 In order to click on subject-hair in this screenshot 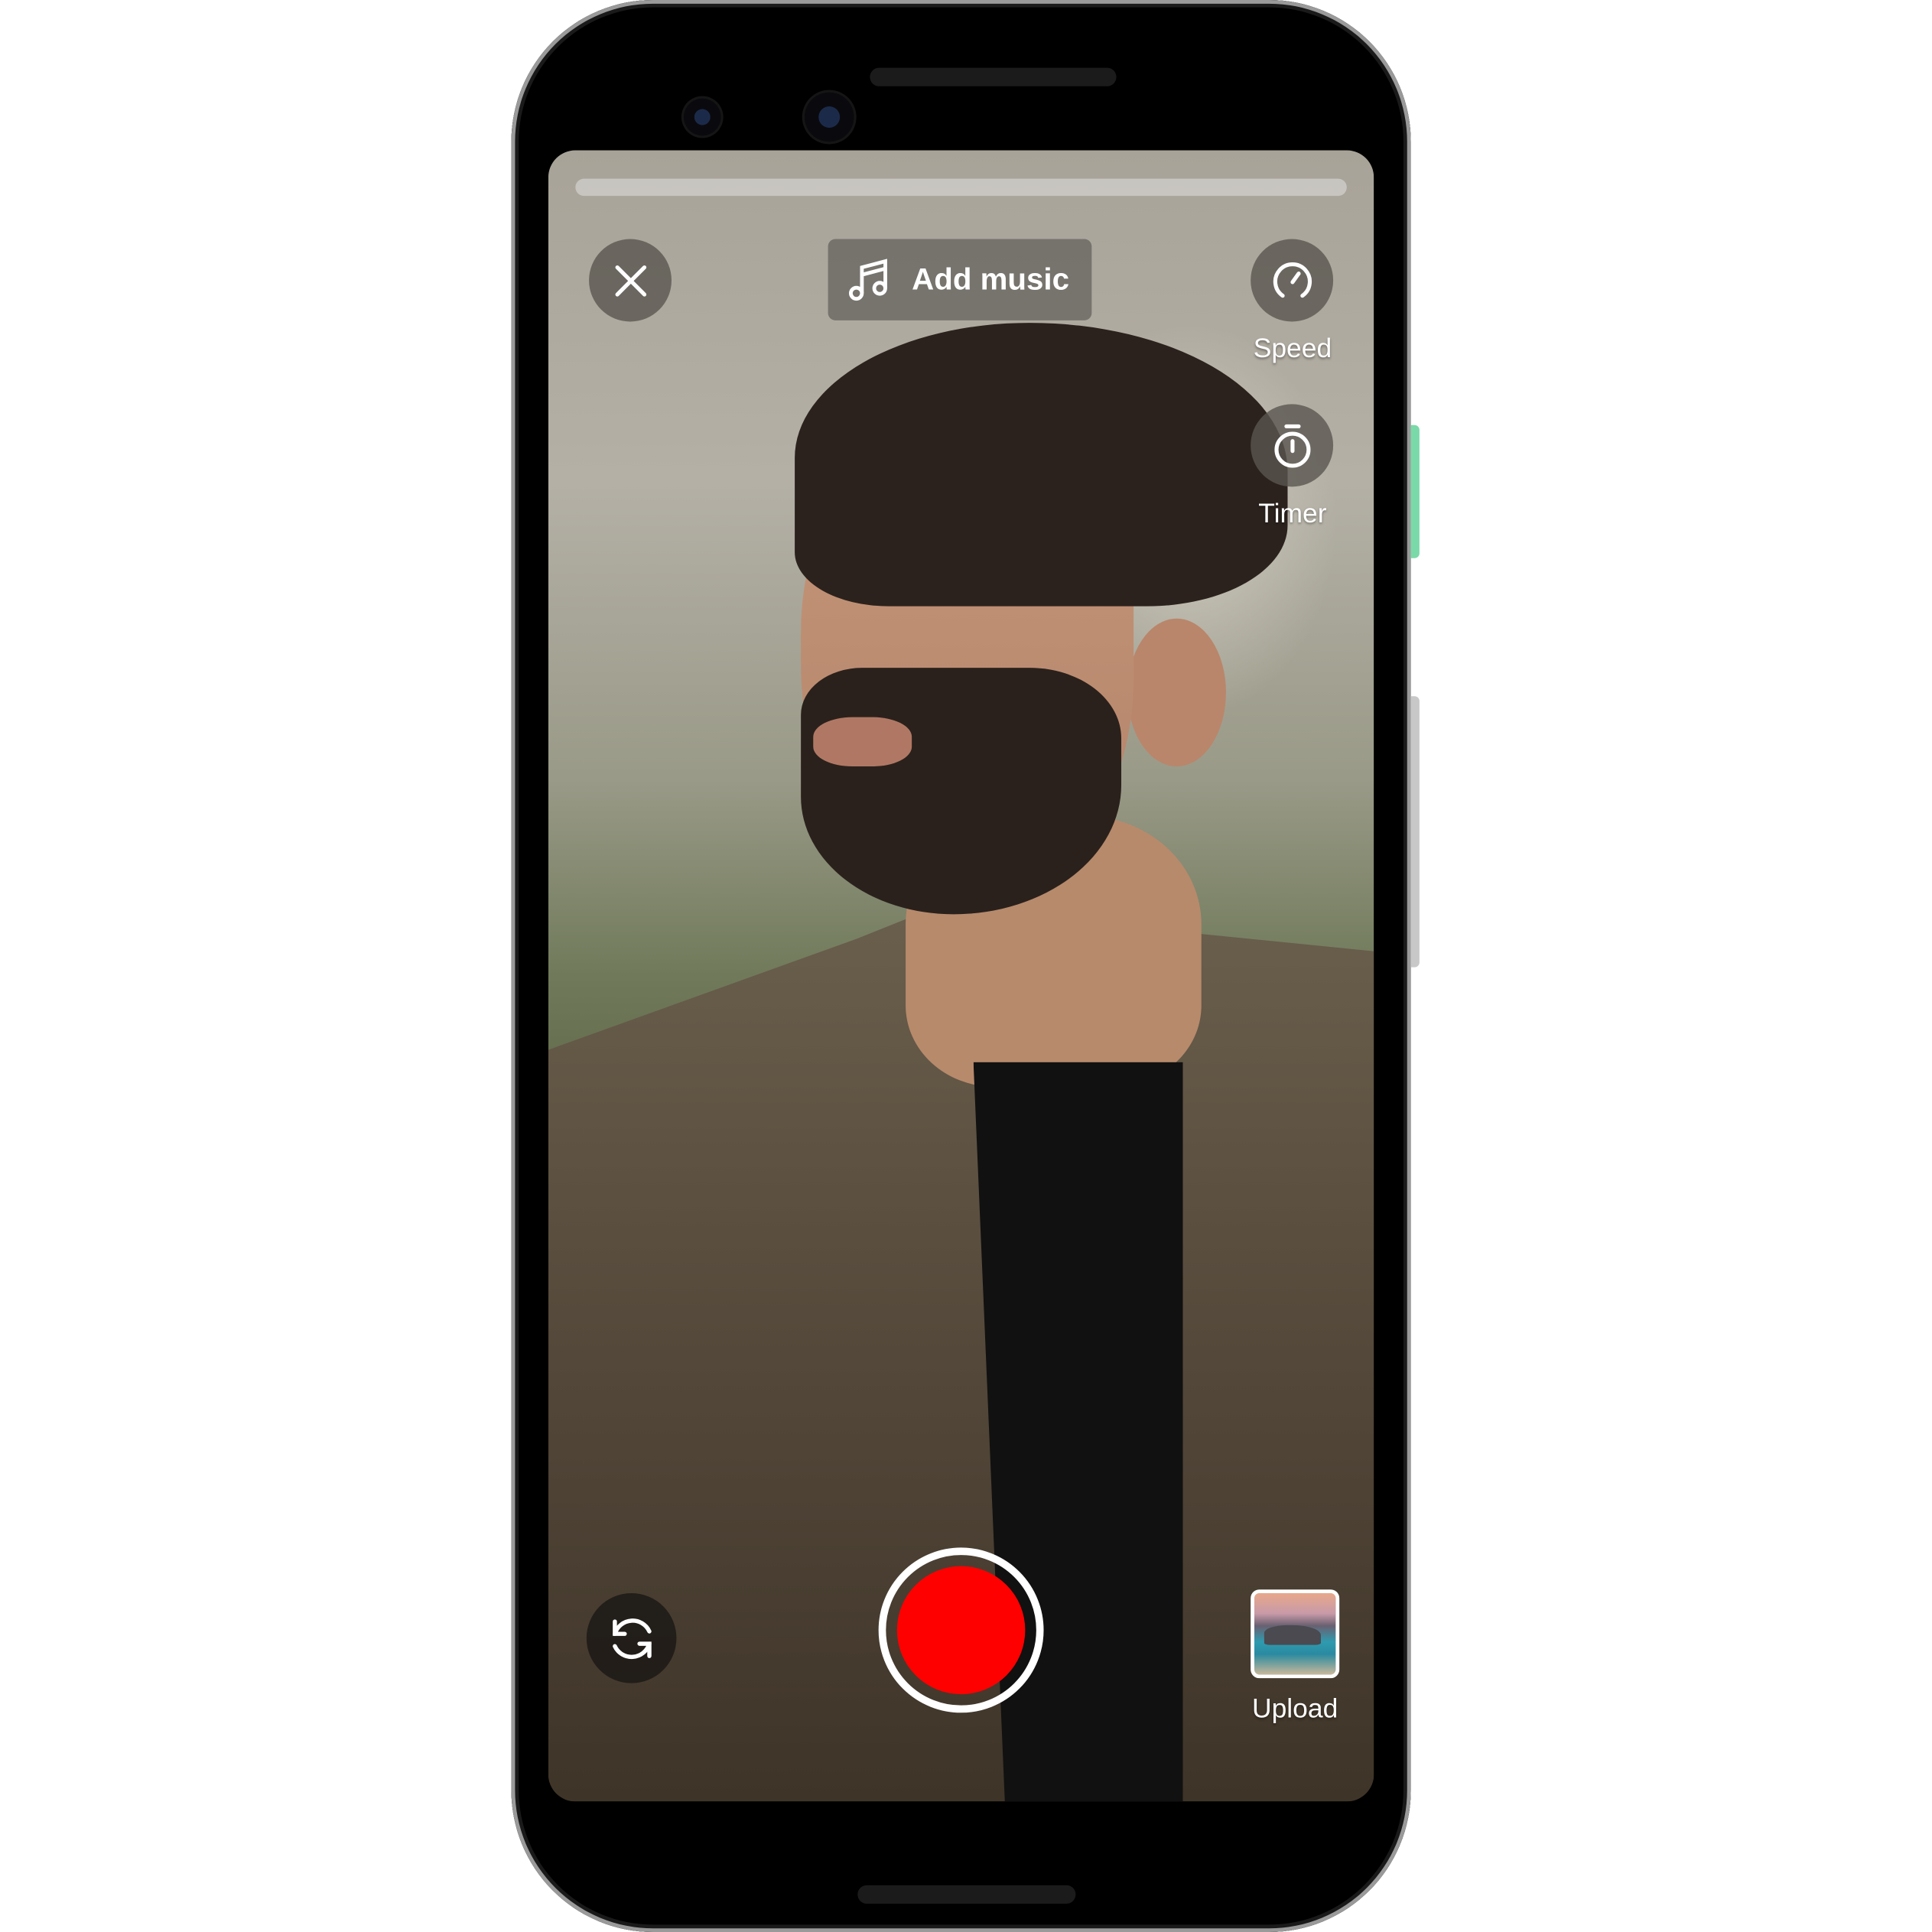, I will do `click(1041, 465)`.